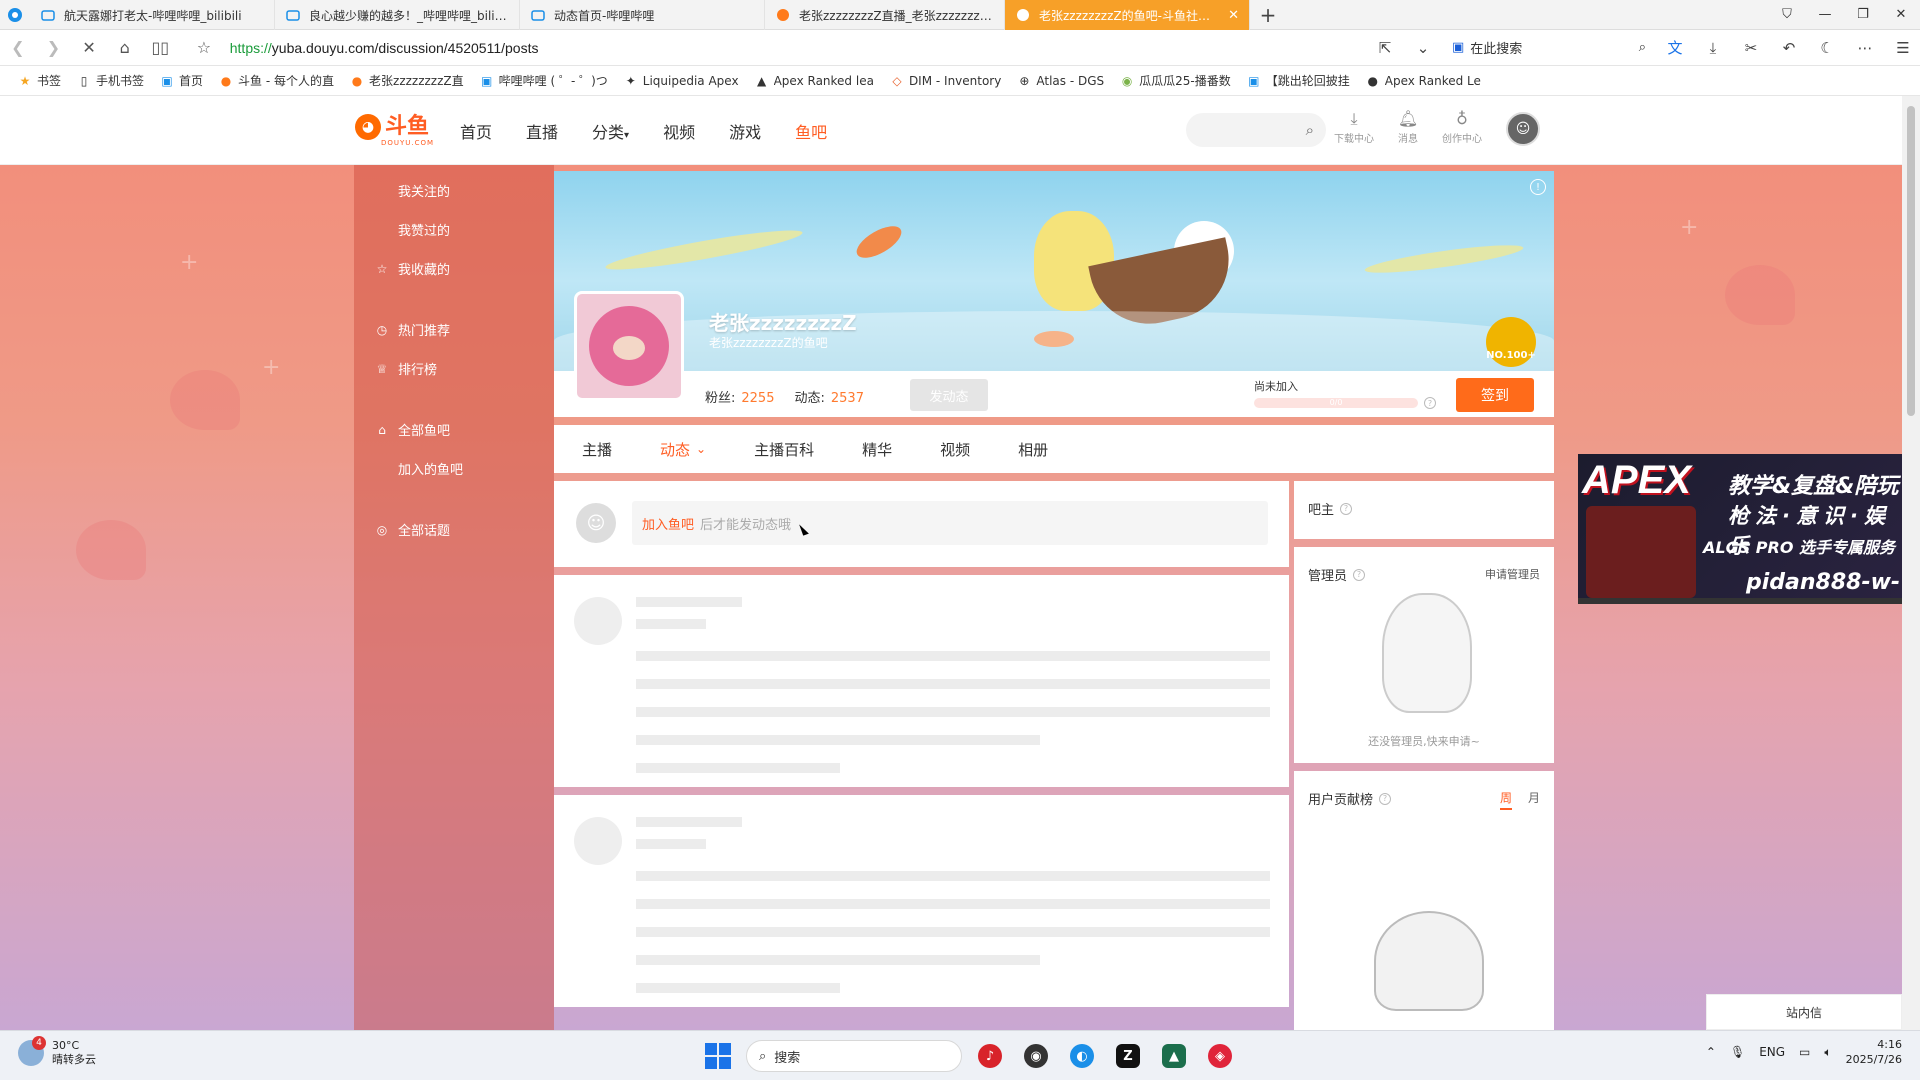  I want to click on bookmark-item: ● Apex Ranked Le, so click(1423, 81).